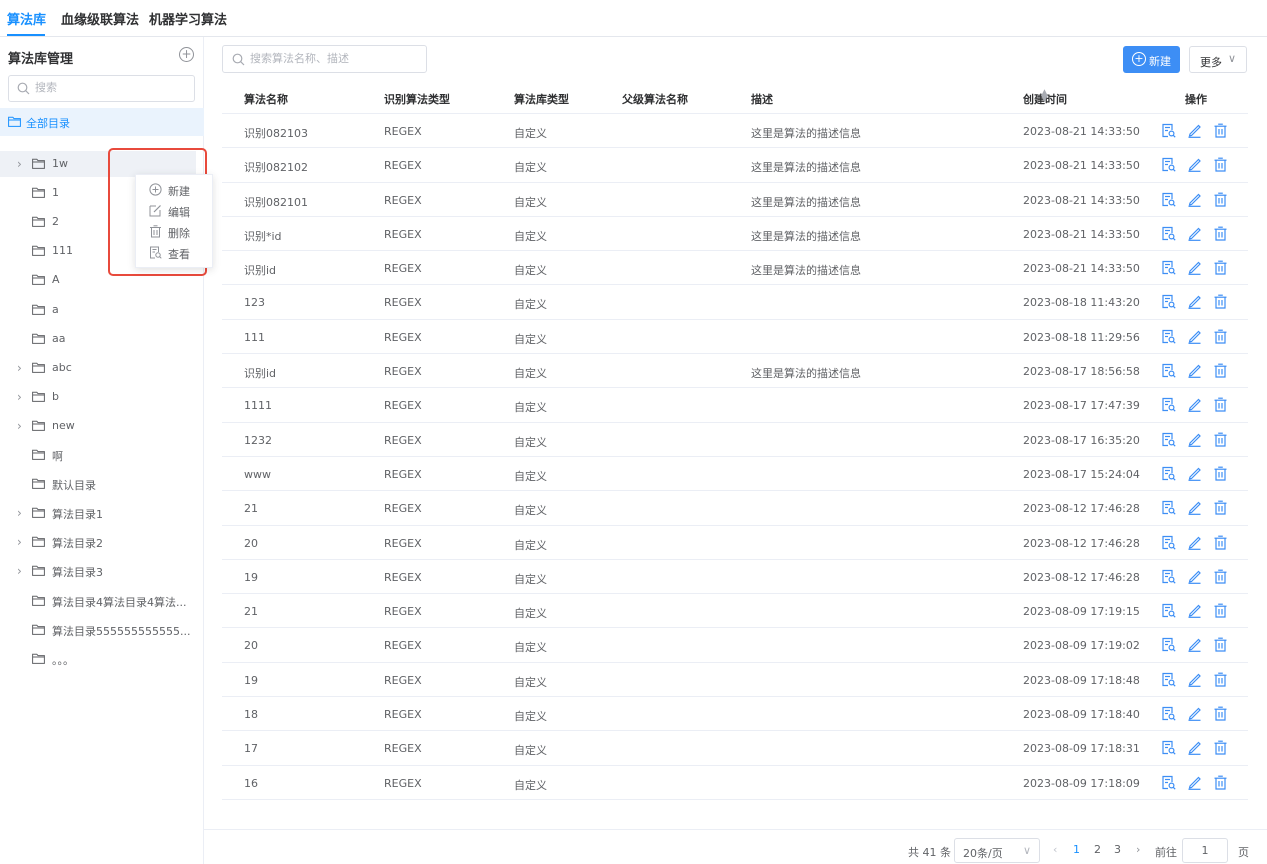  I want to click on algorithm-search, so click(324, 59).